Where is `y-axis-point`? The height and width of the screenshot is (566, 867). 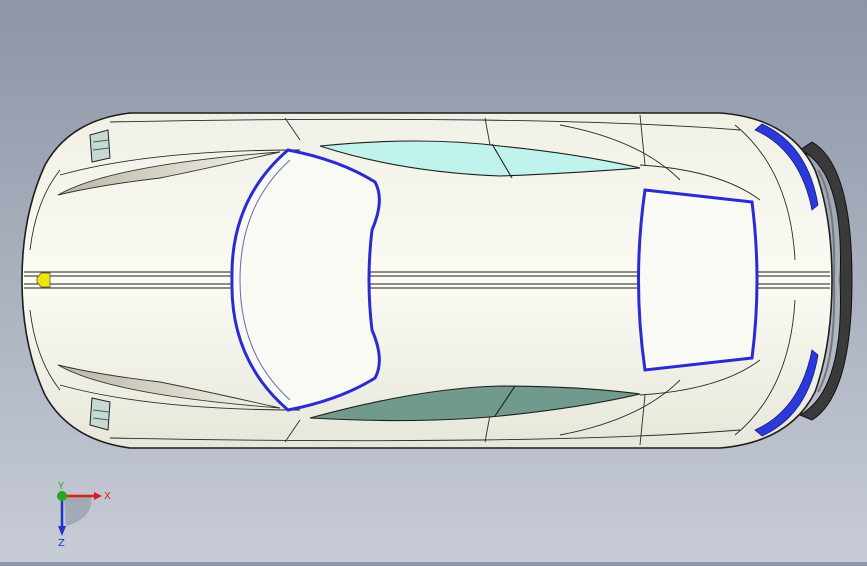 y-axis-point is located at coordinates (62, 496).